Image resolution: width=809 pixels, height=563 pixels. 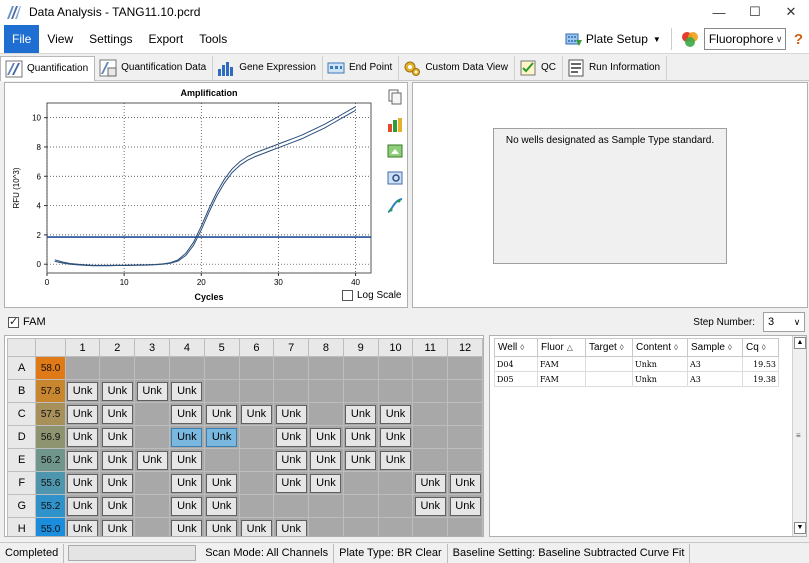 I want to click on tab-run-information: Run Information, so click(x=615, y=67).